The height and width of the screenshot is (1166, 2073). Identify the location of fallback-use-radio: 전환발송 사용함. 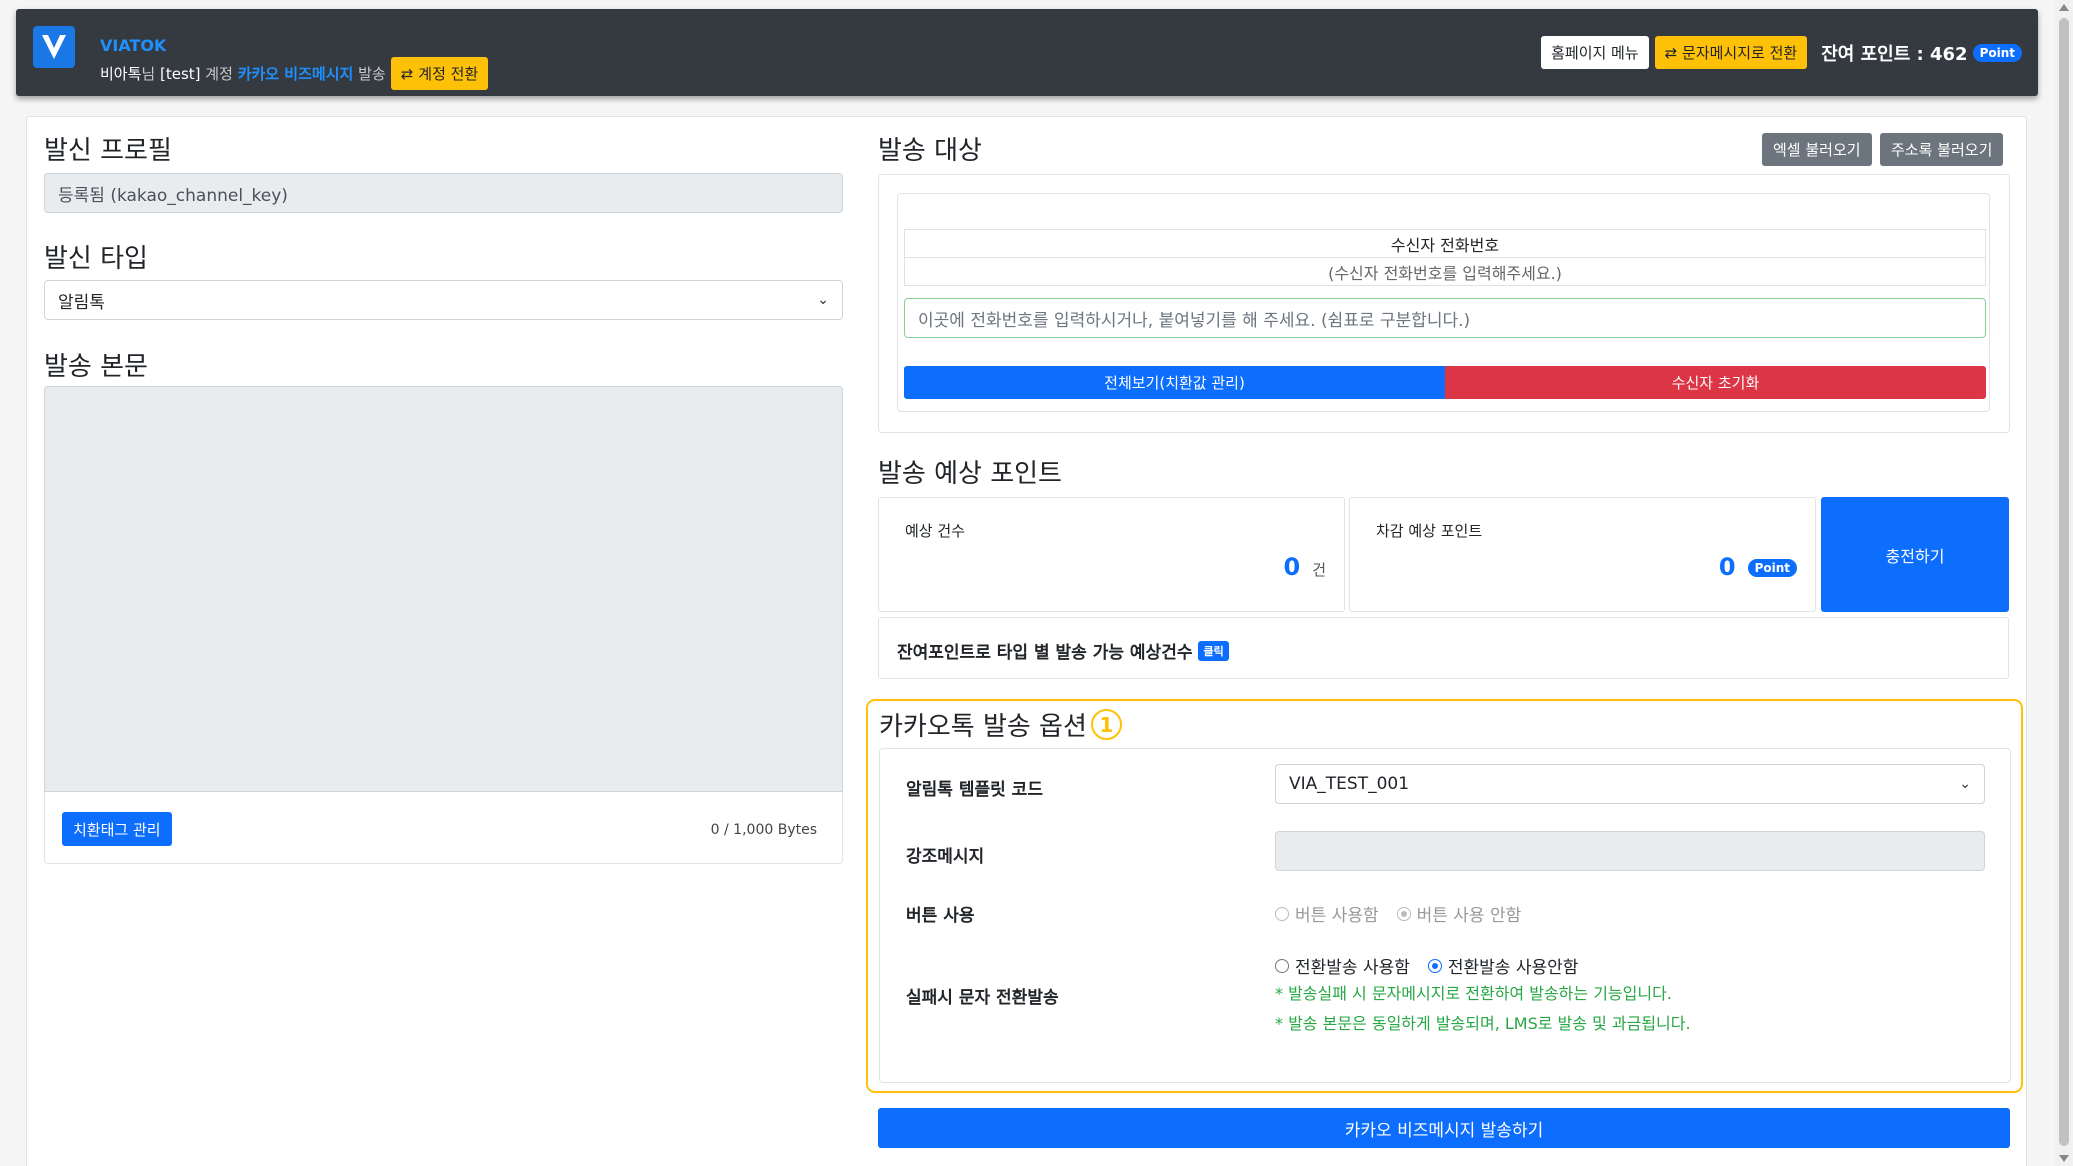
(1342, 965).